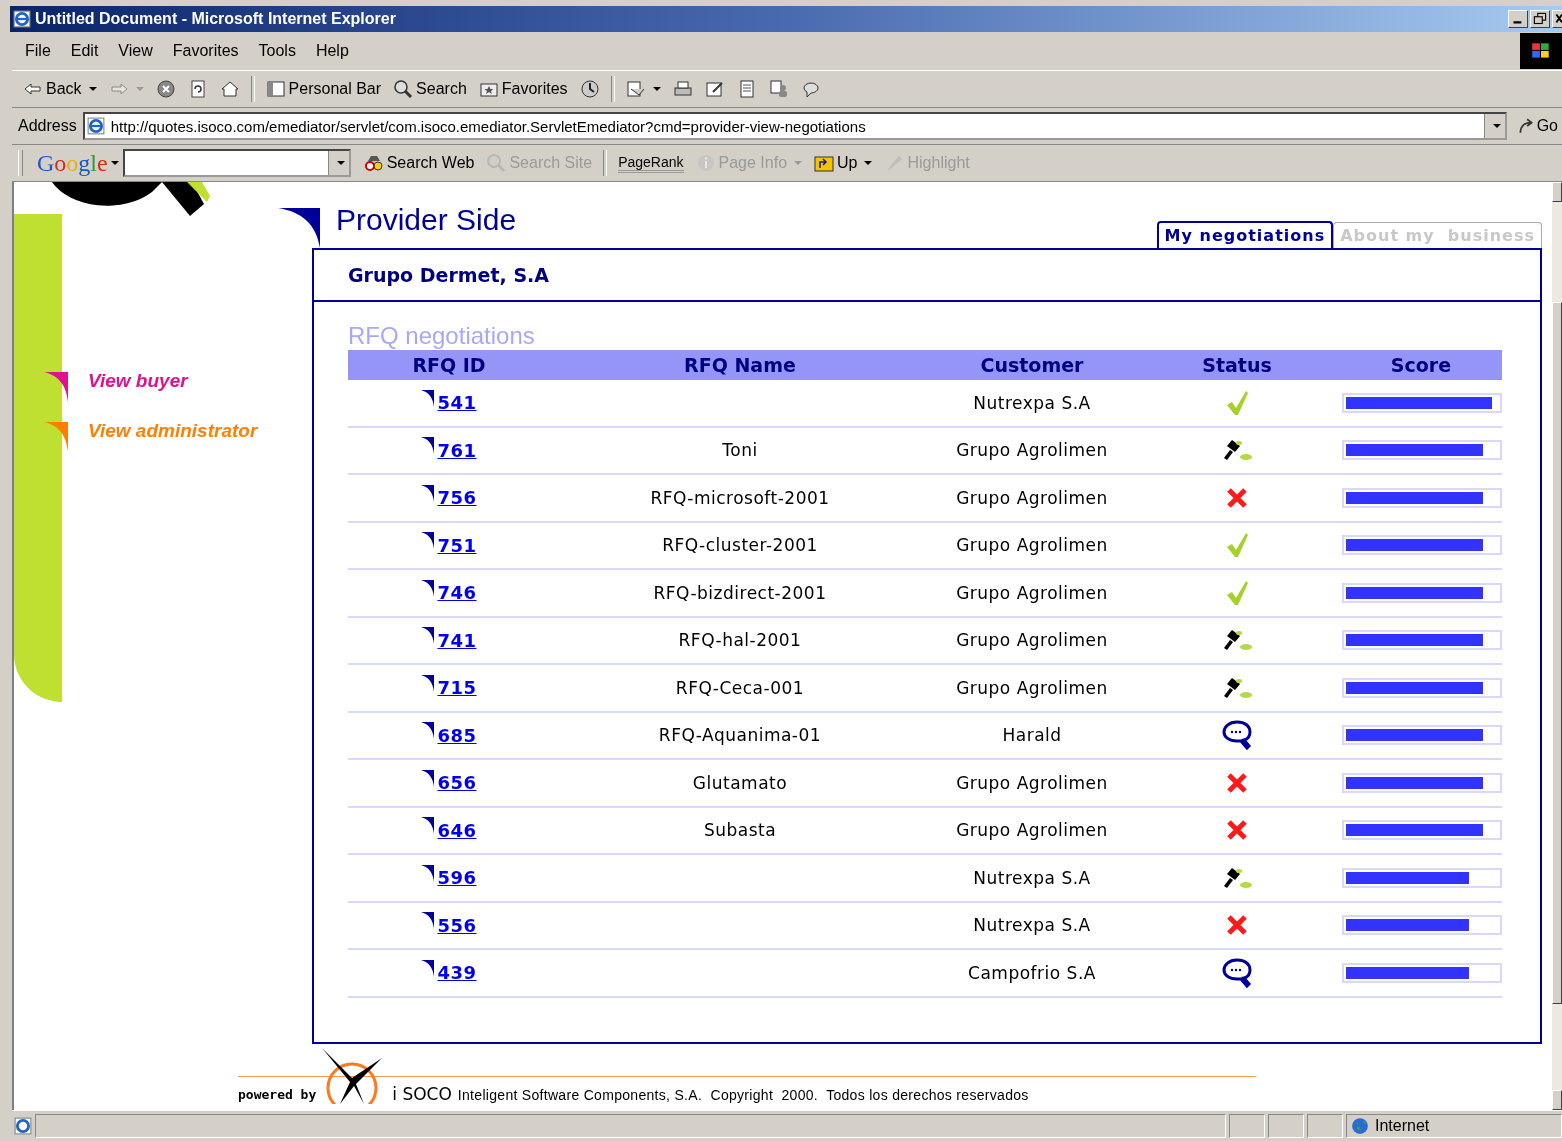  I want to click on table-cell: Subasta, so click(740, 830).